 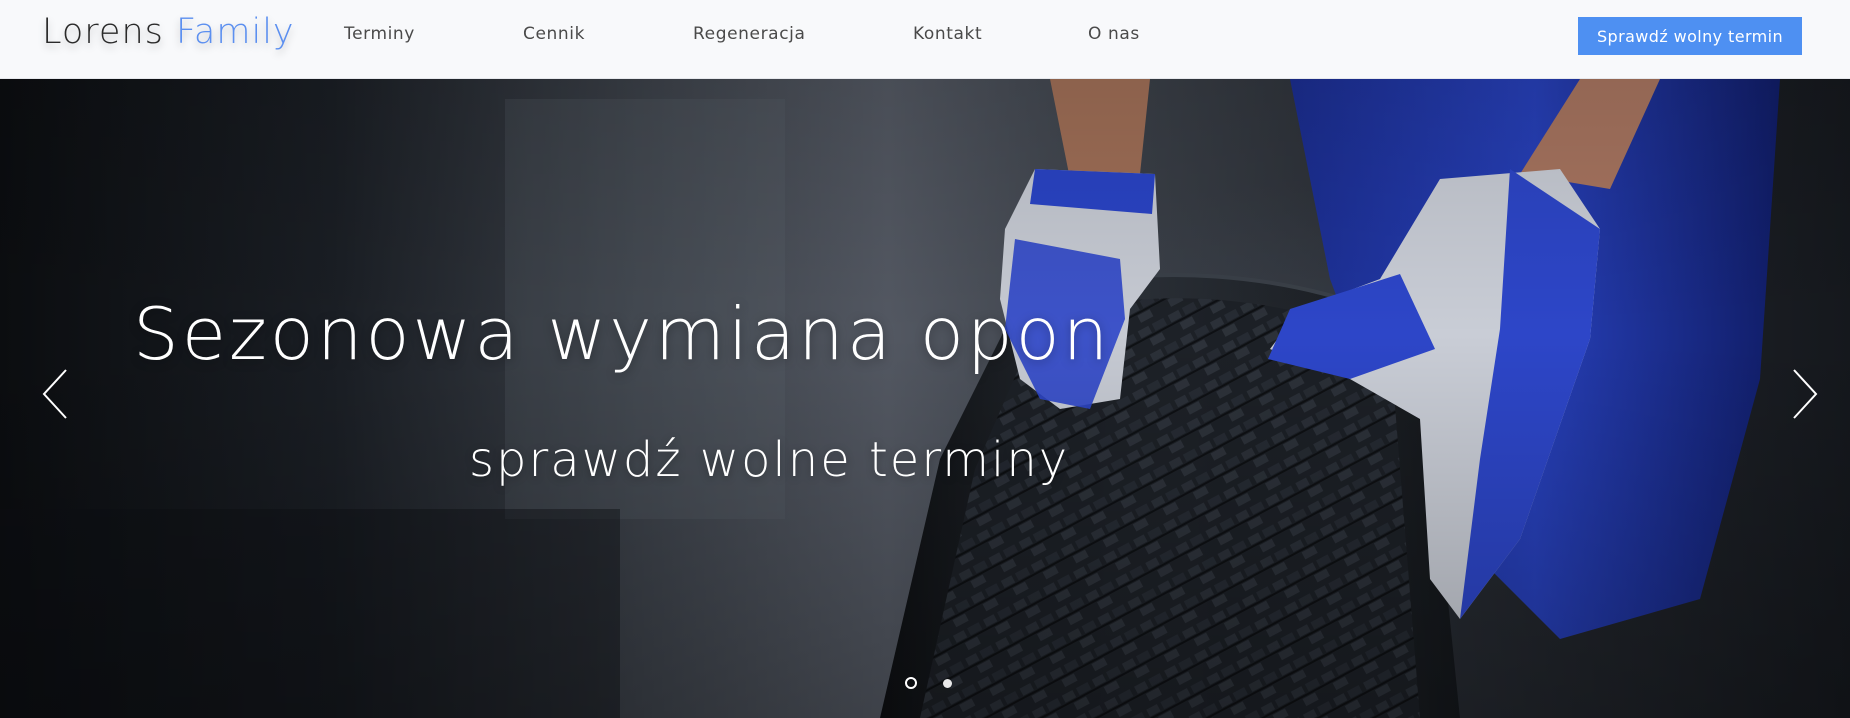 What do you see at coordinates (947, 34) in the screenshot?
I see `nav-link-kontakt: Kontakt` at bounding box center [947, 34].